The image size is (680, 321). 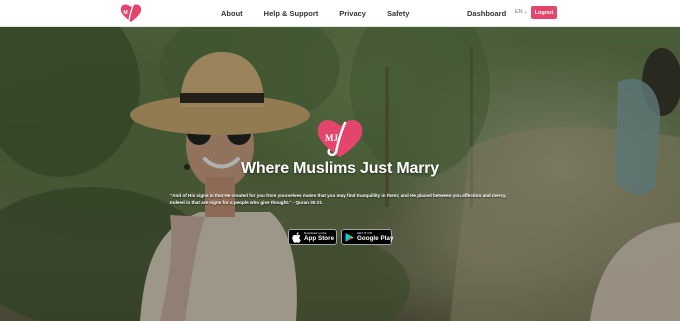 What do you see at coordinates (544, 12) in the screenshot?
I see `logout-button: Logout` at bounding box center [544, 12].